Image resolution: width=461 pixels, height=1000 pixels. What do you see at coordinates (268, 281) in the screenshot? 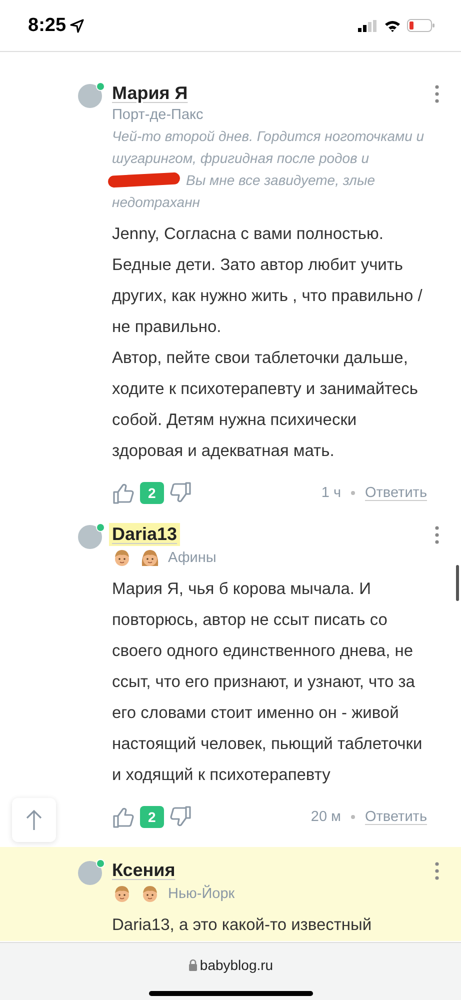
I see `comment-text: Jenny, Согласна с вами полностью. Бедные дети. Зато автор любит учить других, как нужно жить , что правильно /не правильно.` at bounding box center [268, 281].